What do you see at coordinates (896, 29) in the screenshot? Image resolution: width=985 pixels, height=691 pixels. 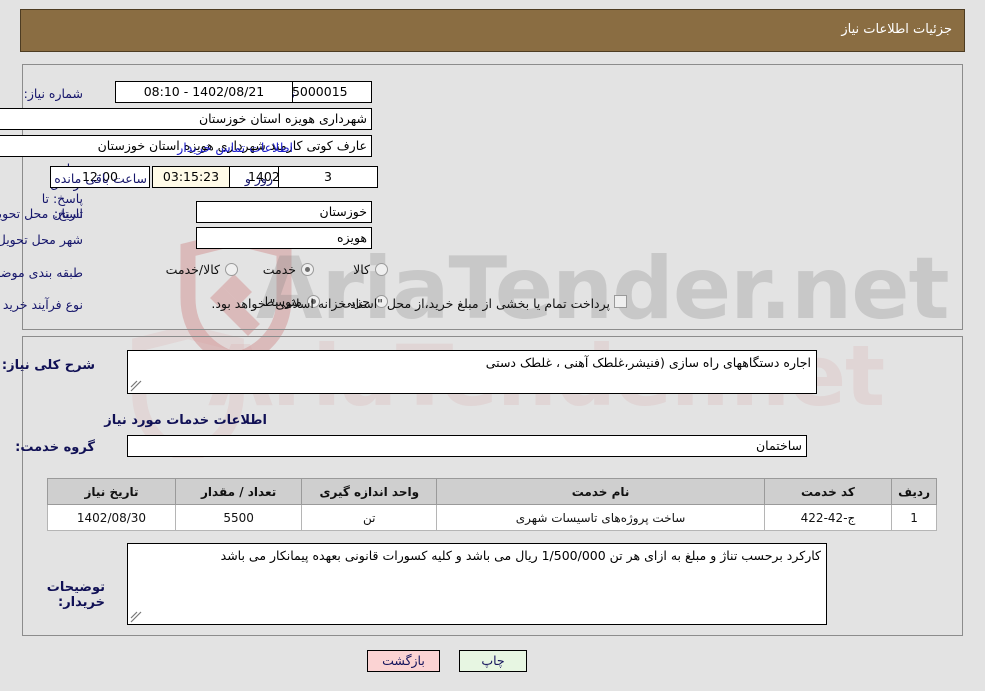 I see `page-title: جزئیات اطلاعات نیاز` at bounding box center [896, 29].